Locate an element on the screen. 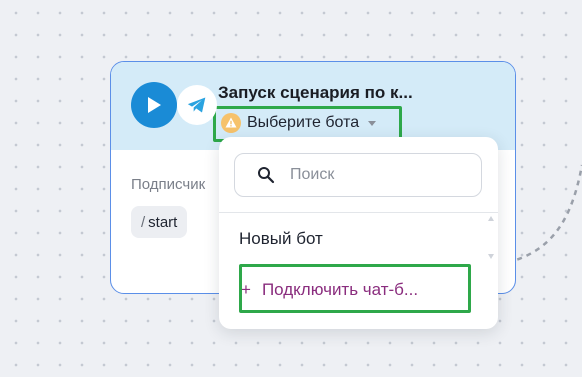 The width and height of the screenshot is (582, 377). chevron-down-icon is located at coordinates (372, 123).